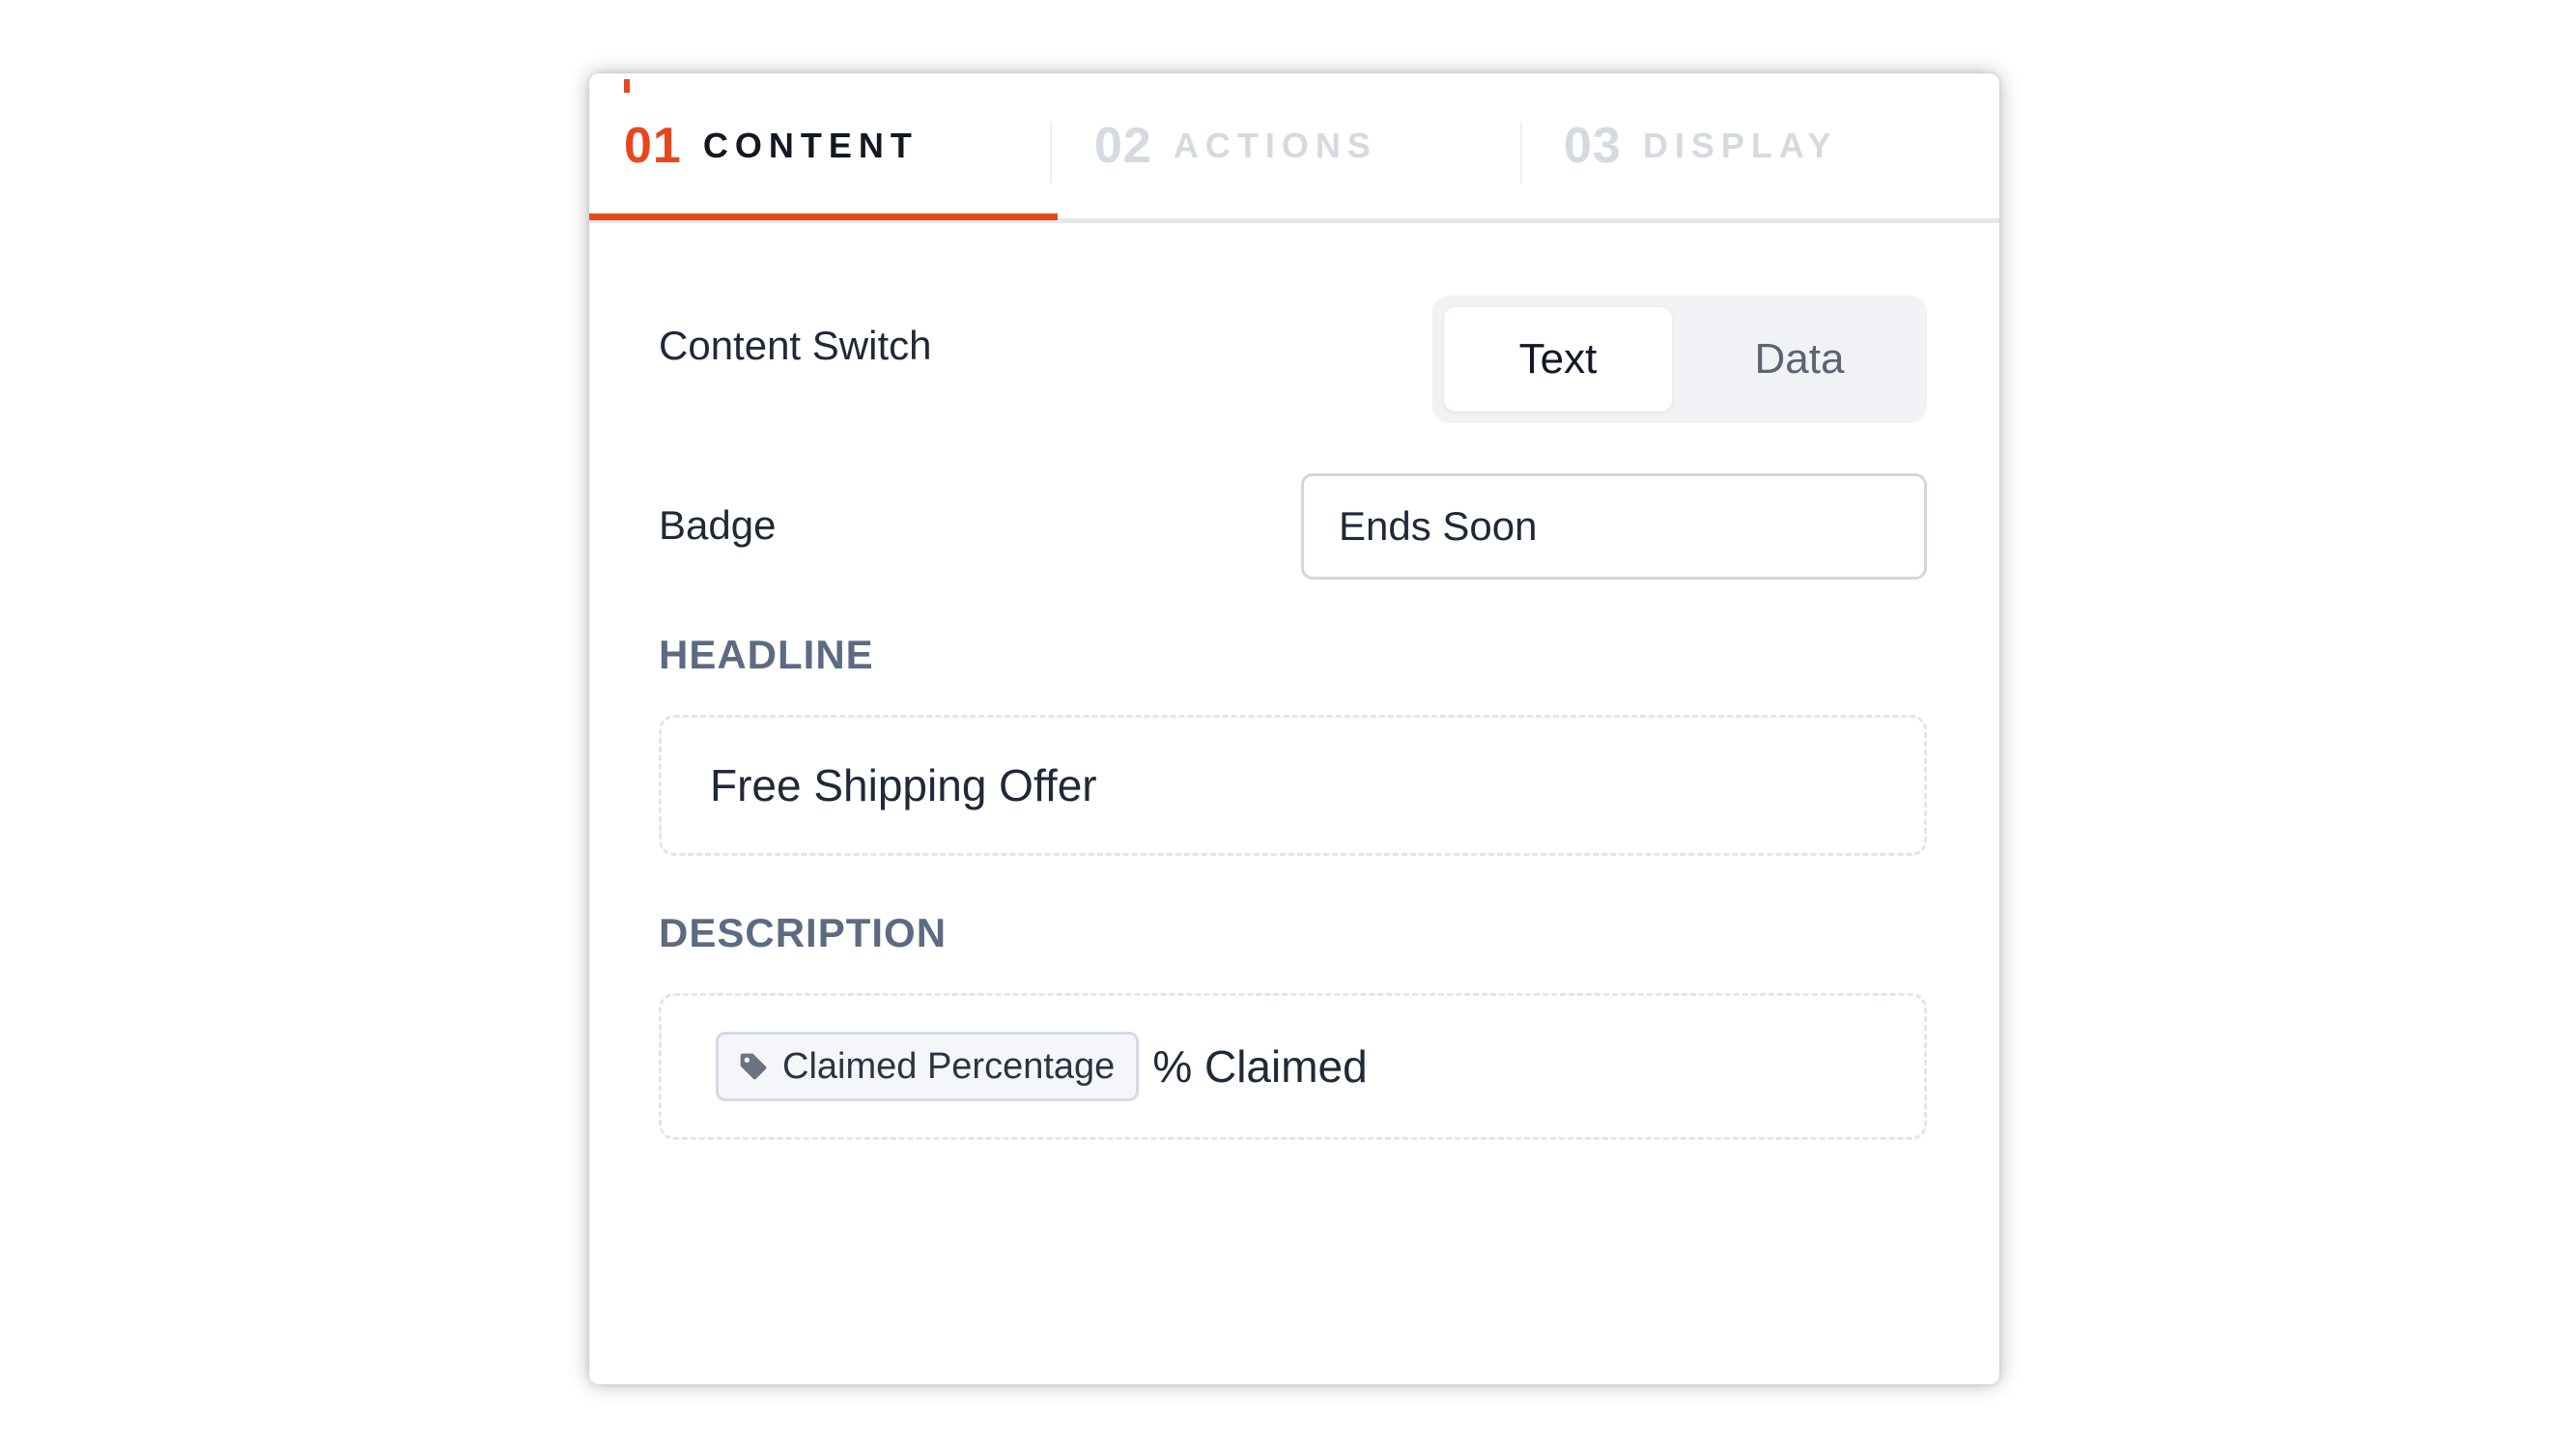 The height and width of the screenshot is (1449, 2576). What do you see at coordinates (903, 785) in the screenshot?
I see `headline-text: Free Shipping Offer` at bounding box center [903, 785].